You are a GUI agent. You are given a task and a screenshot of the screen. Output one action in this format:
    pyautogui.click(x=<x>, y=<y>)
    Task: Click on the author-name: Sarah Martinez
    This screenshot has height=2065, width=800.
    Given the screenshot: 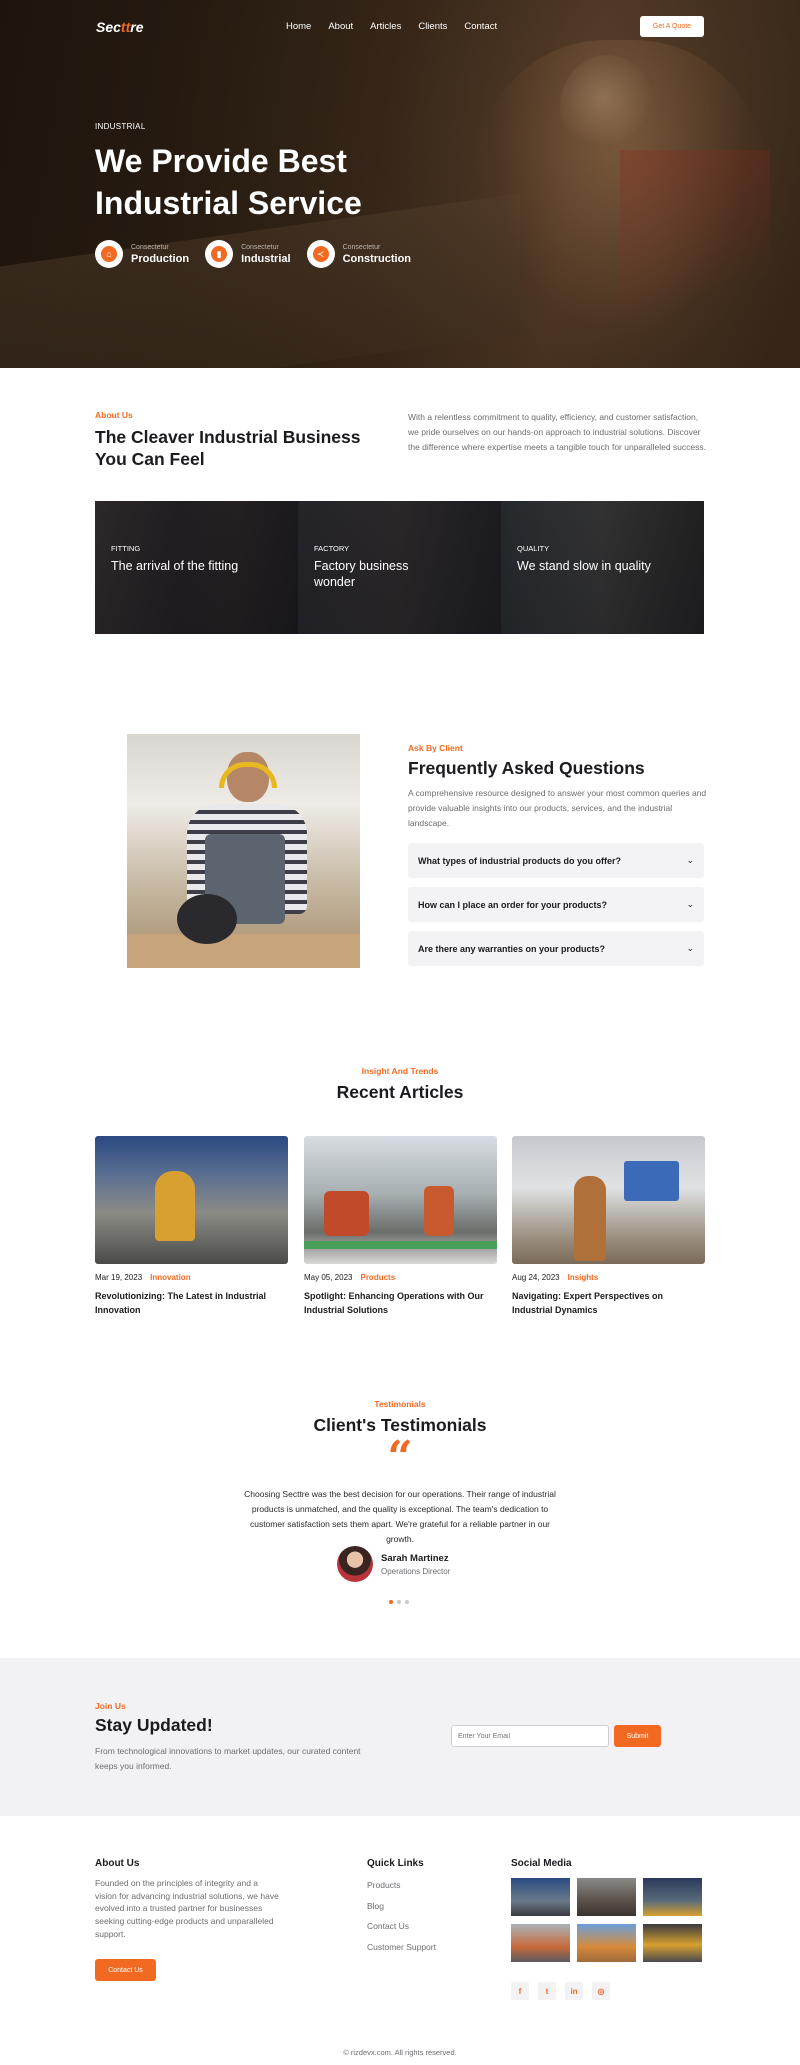 What is the action you would take?
    pyautogui.click(x=415, y=1558)
    